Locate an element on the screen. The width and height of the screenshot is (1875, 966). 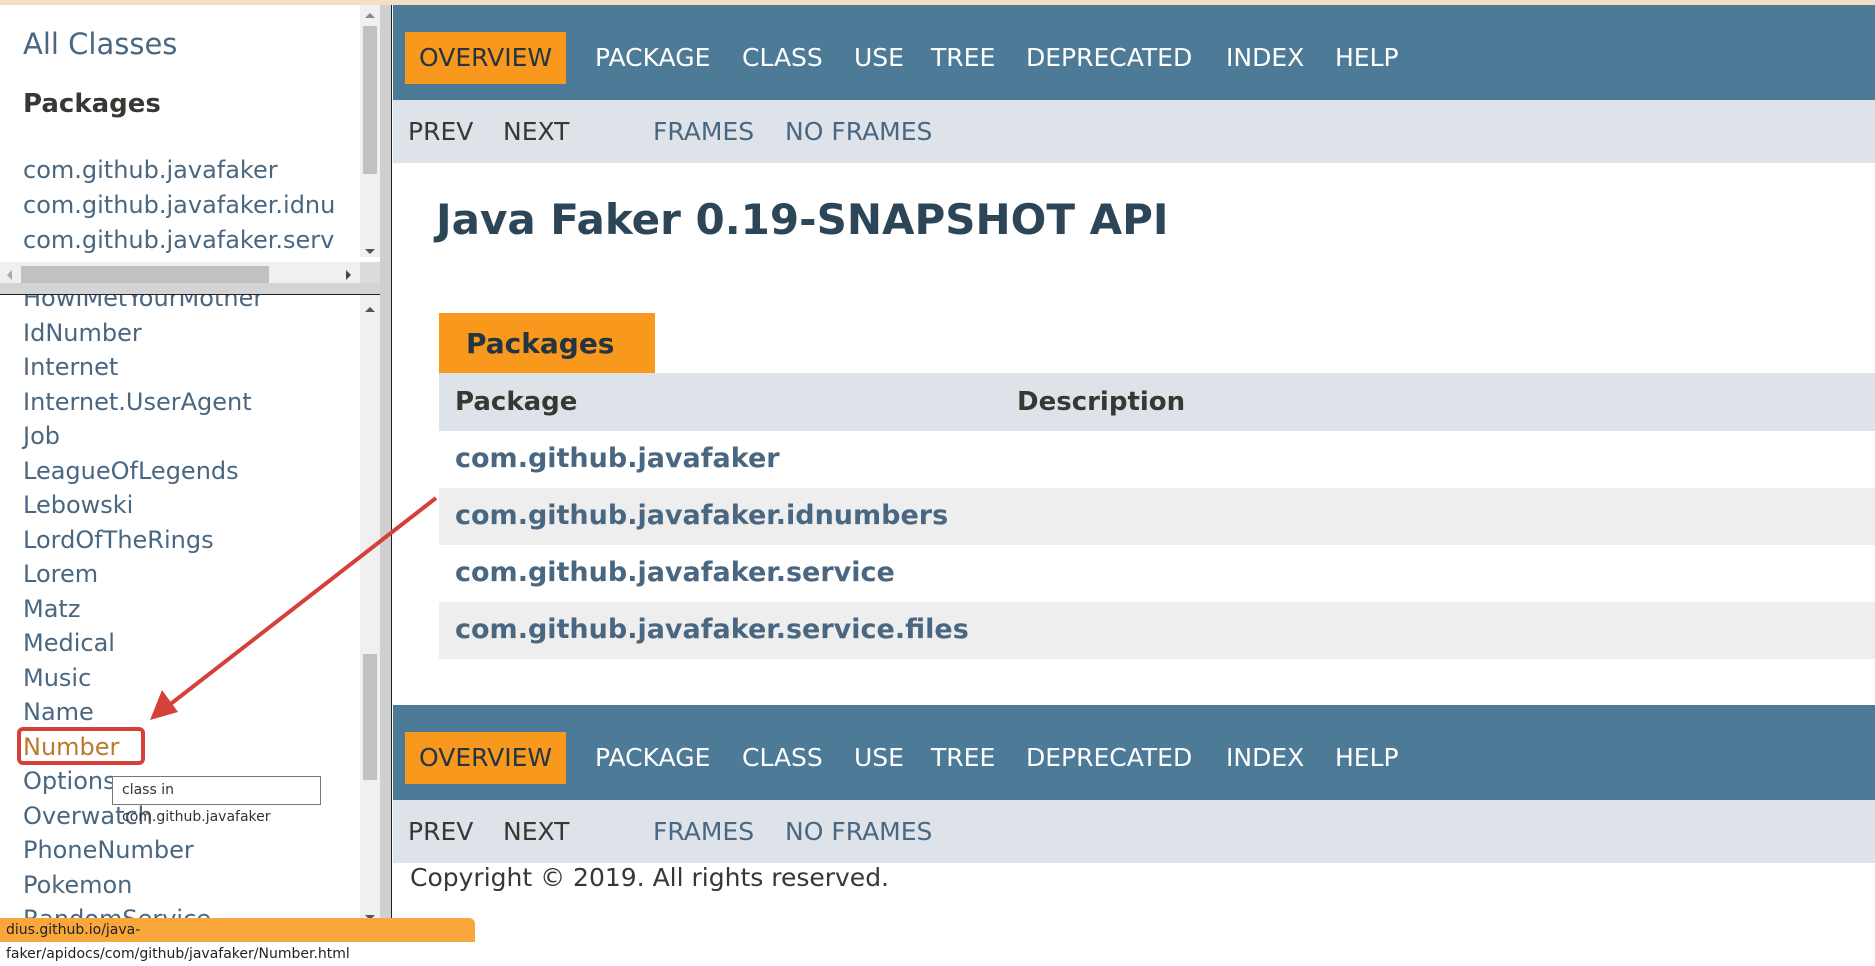
packages-table-caption: Packages is located at coordinates (547, 343).